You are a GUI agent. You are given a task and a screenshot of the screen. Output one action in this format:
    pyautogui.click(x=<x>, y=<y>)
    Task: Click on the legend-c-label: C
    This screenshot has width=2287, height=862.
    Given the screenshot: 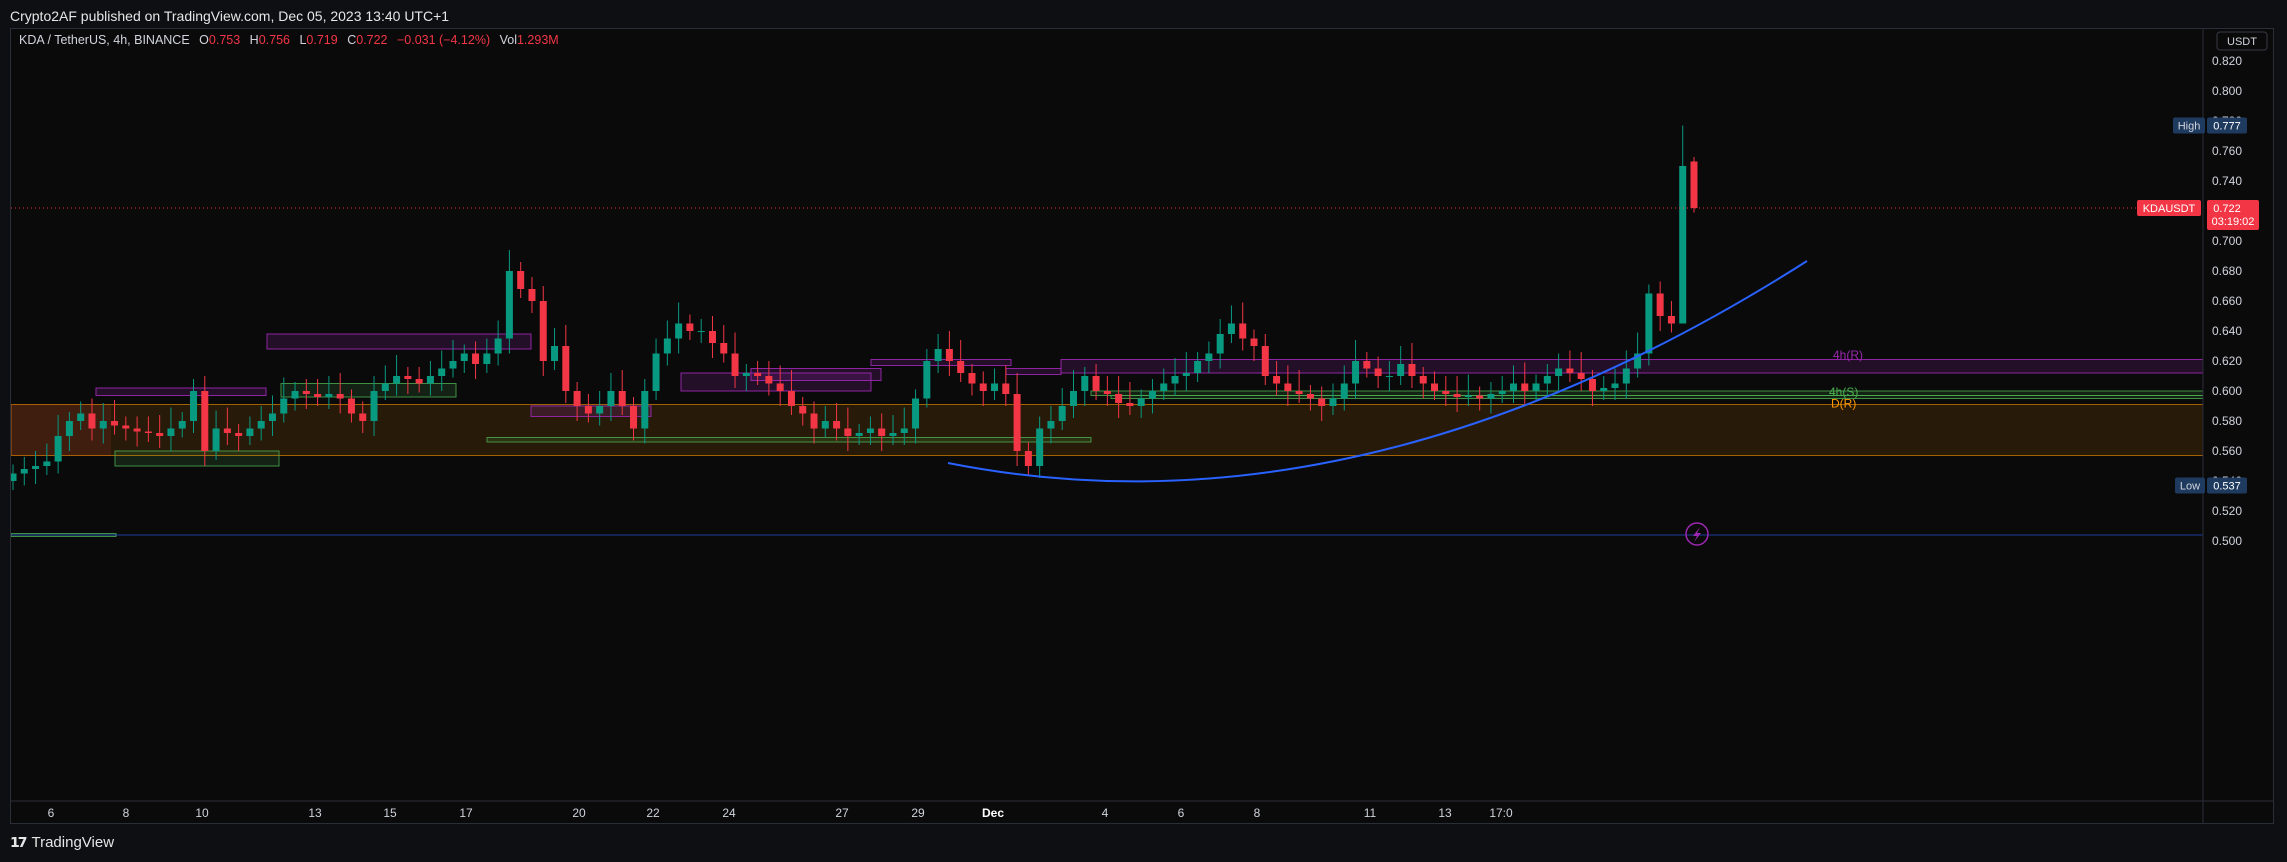 What is the action you would take?
    pyautogui.click(x=351, y=40)
    